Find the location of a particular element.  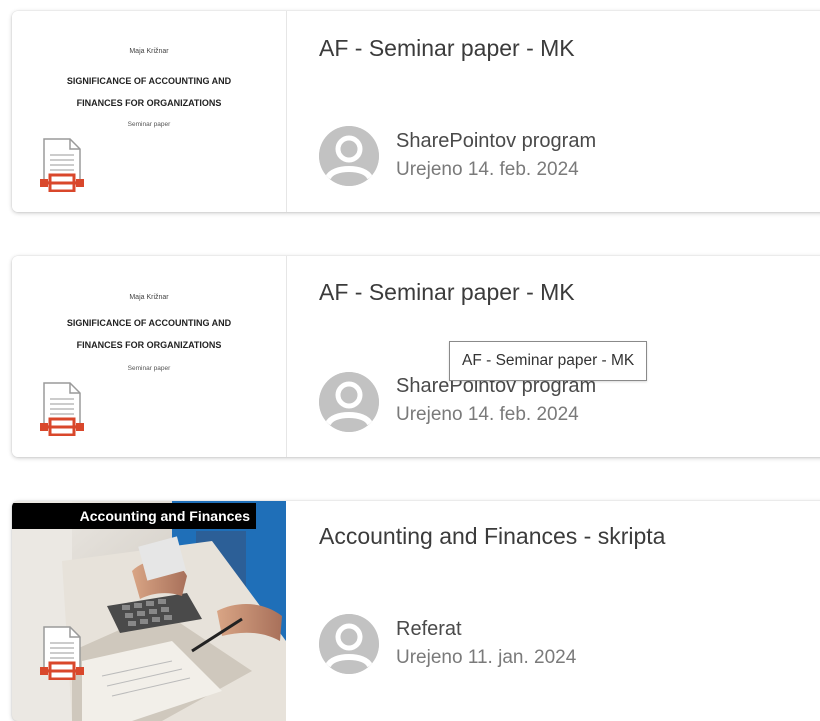

title-tooltip: AF - Seminar paper - MK is located at coordinates (548, 361).